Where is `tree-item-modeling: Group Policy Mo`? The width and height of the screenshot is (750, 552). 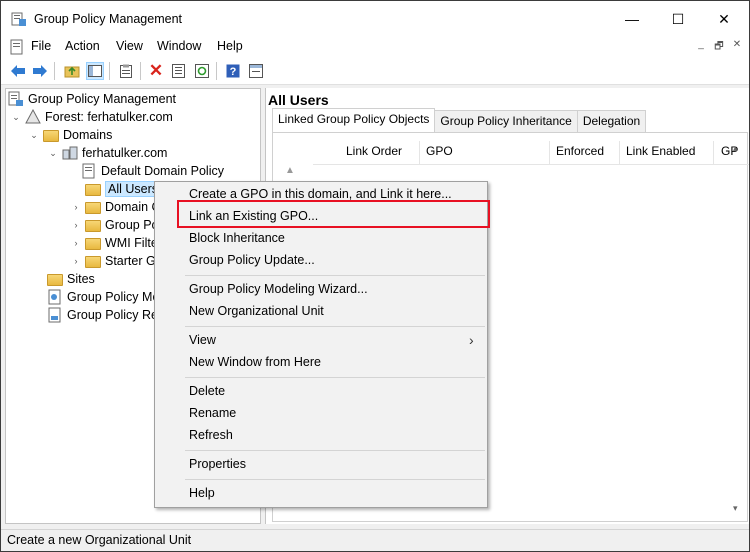
tree-item-modeling: Group Policy Mo is located at coordinates (103, 297).